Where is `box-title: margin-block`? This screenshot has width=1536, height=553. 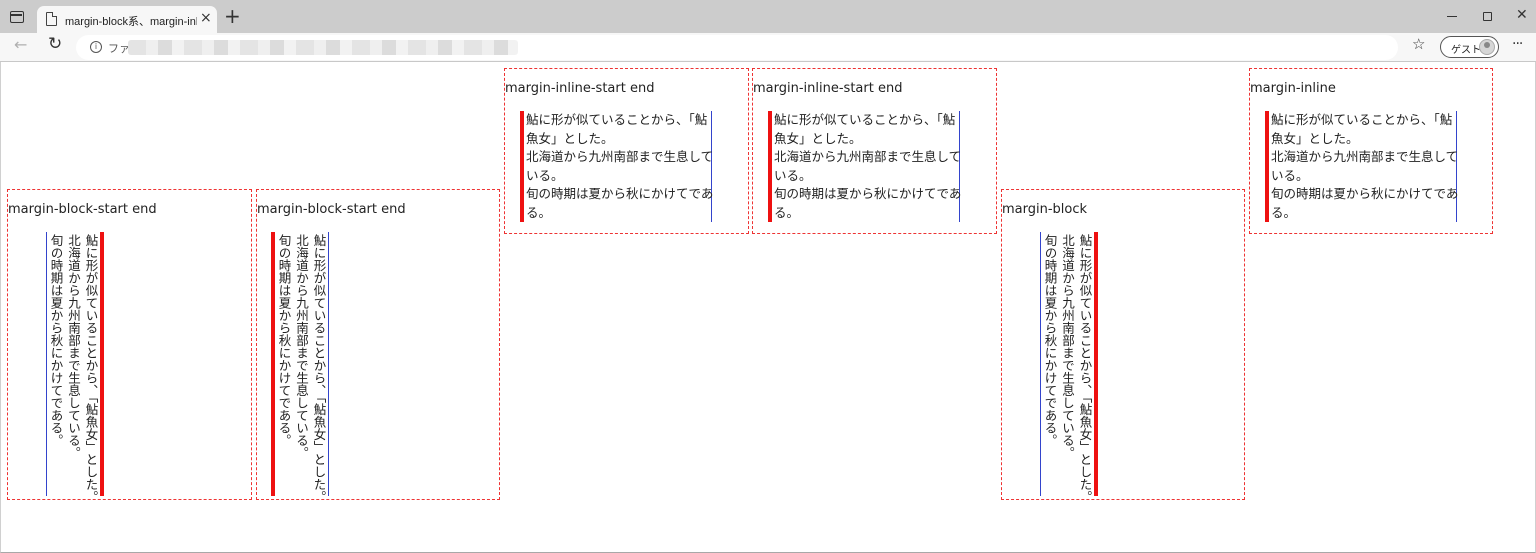
box-title: margin-block is located at coordinates (1045, 209).